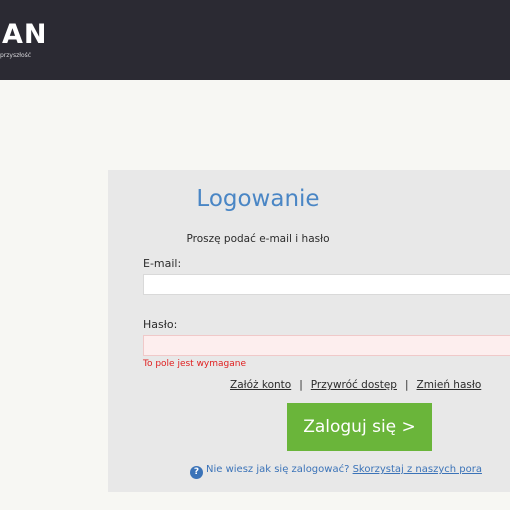  What do you see at coordinates (258, 239) in the screenshot?
I see `login-instructions: Proszę podać e-mail i hasło` at bounding box center [258, 239].